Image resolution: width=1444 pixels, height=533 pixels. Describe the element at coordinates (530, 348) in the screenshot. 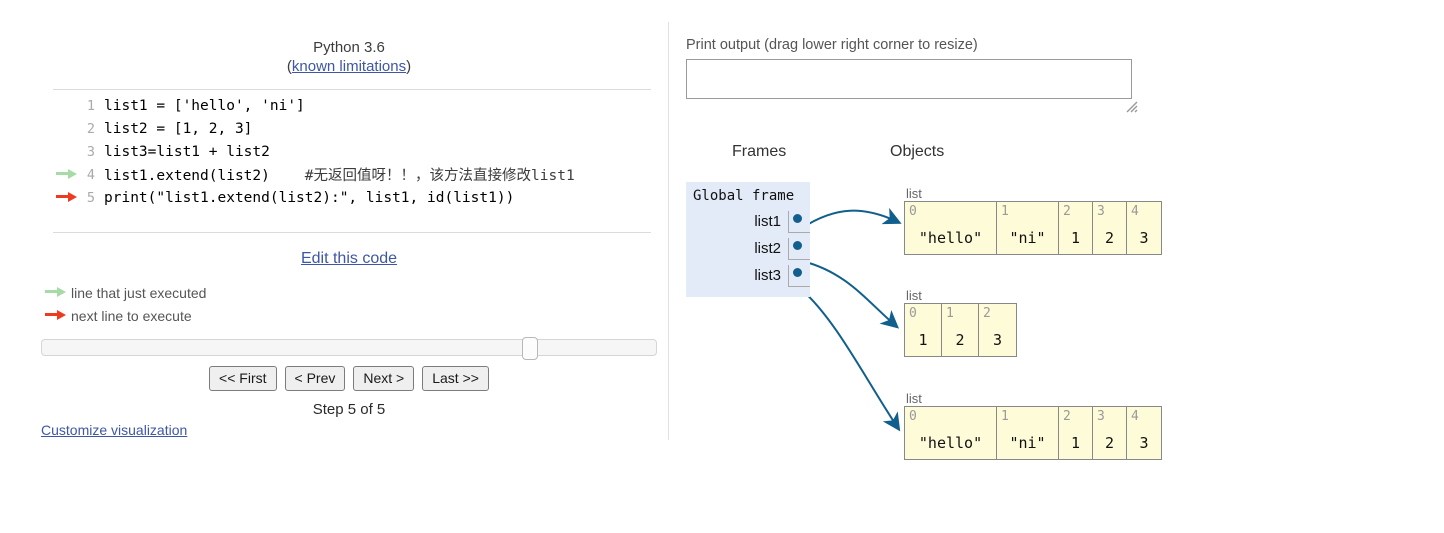

I see `slider-handle` at that location.